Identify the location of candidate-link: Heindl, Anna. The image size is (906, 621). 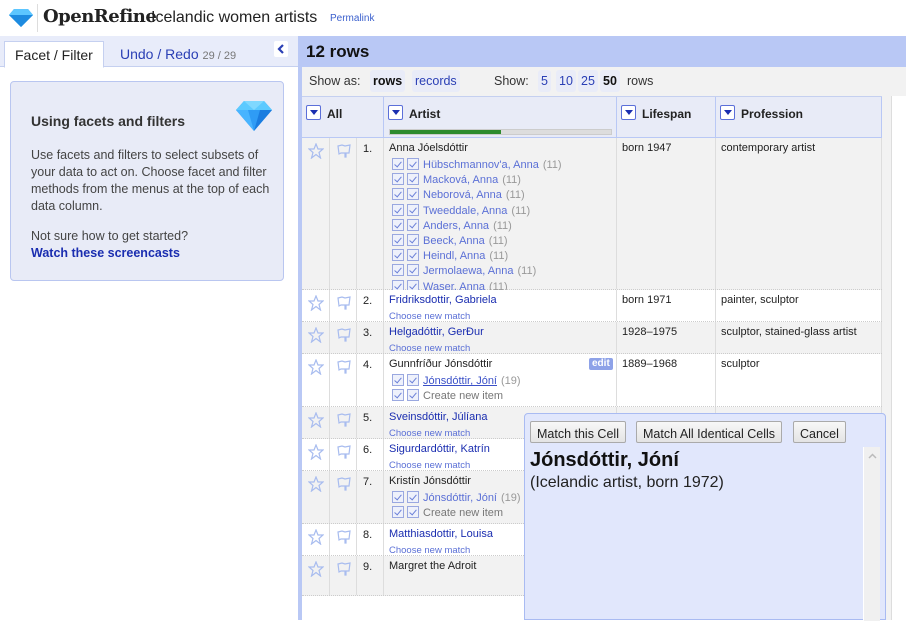
(454, 256).